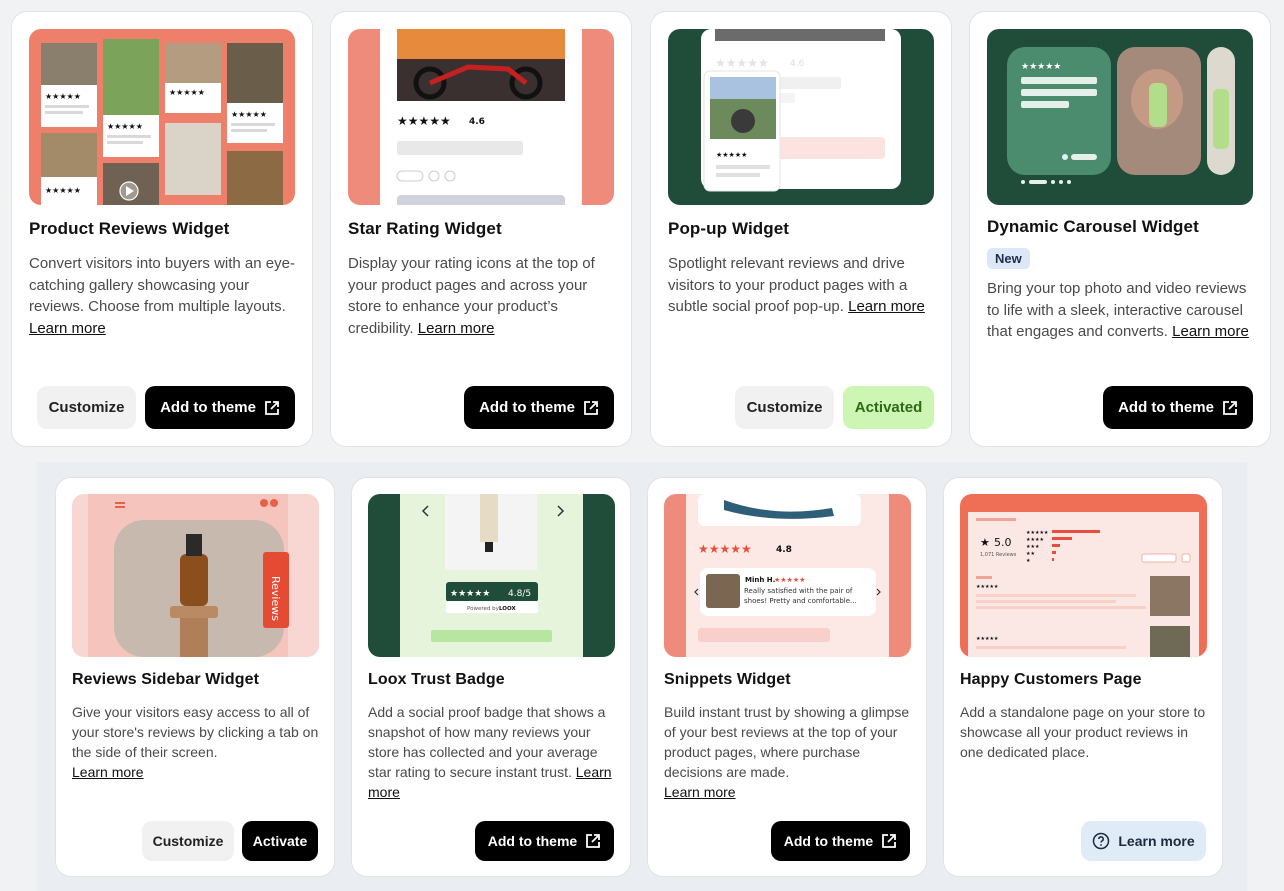 This screenshot has width=1284, height=891. I want to click on card-title: Pop-up Widget, so click(729, 228).